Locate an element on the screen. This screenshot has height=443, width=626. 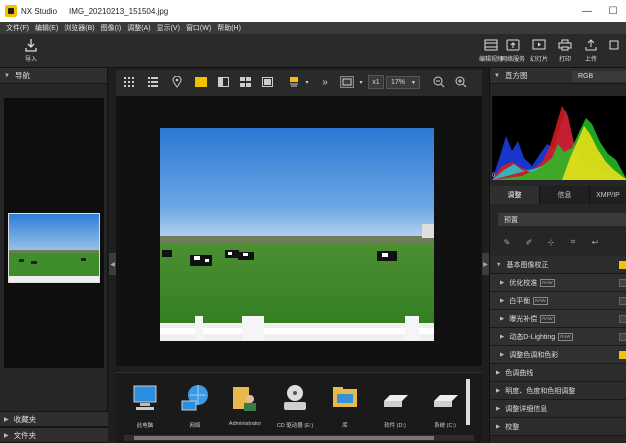
menu-file: 文件(F) is located at coordinates (17, 28).